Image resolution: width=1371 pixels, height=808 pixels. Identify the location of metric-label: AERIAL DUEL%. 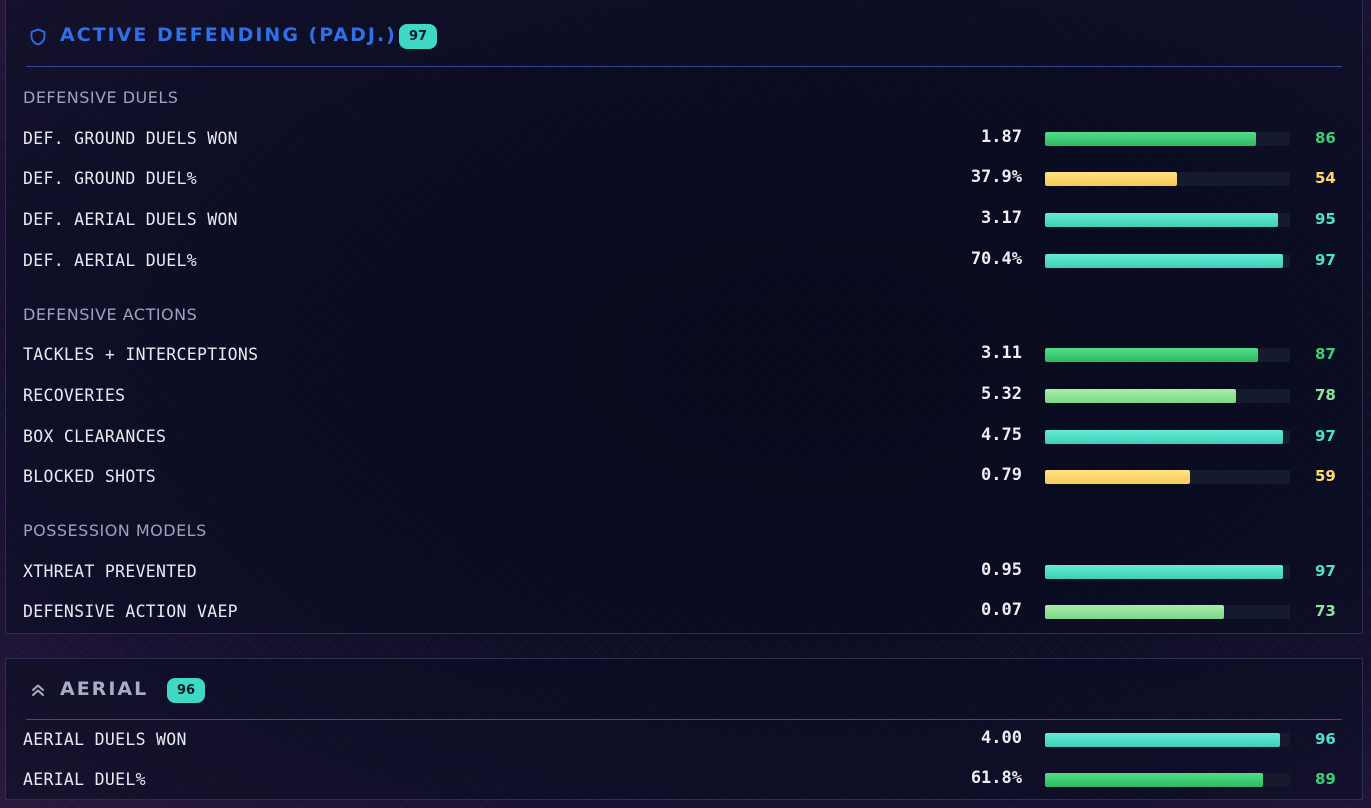
(84, 779).